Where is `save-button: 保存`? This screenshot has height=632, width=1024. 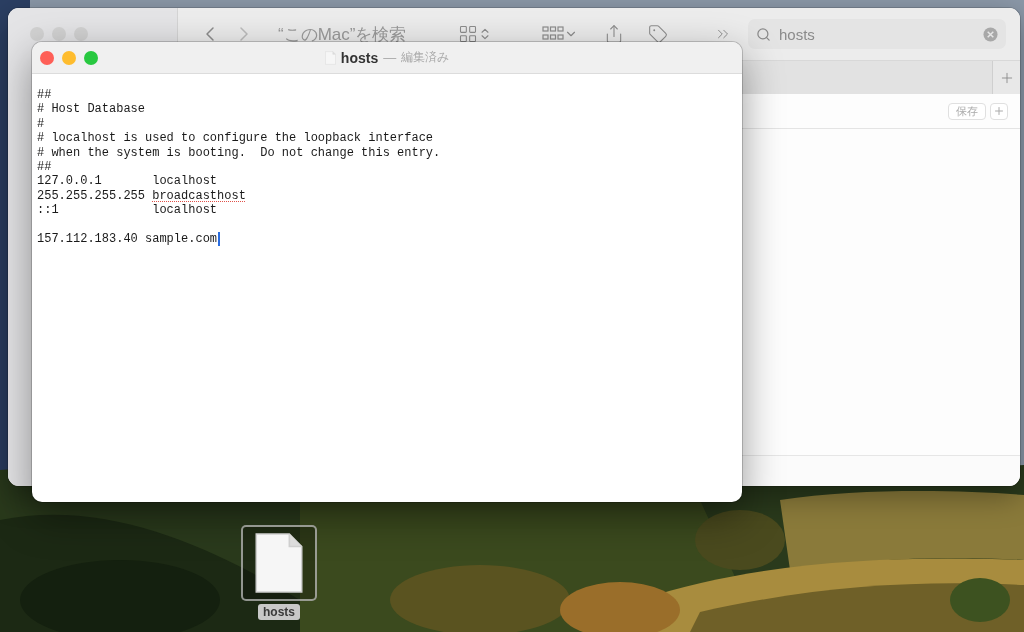
save-button: 保存 is located at coordinates (967, 111).